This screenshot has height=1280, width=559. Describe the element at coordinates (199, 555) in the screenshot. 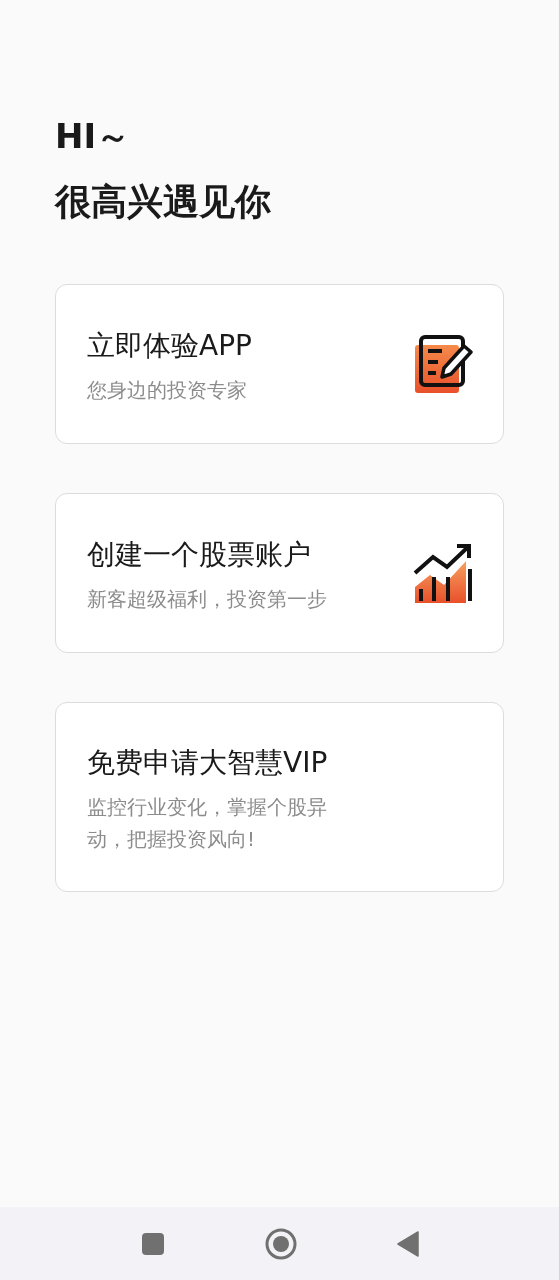

I see `card-title: 创建一个股票账户` at that location.